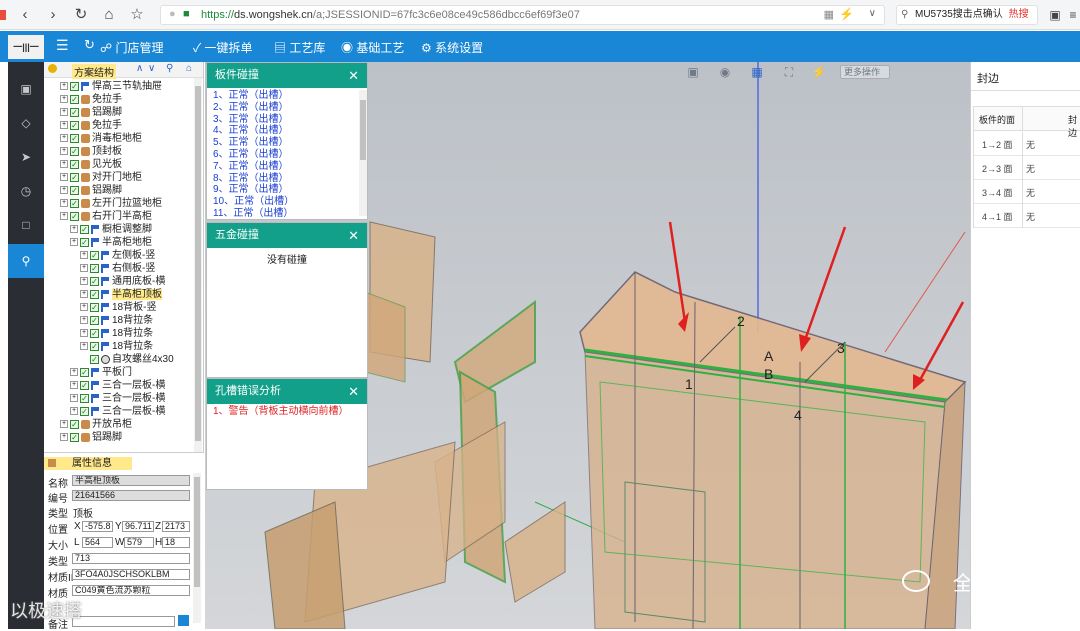 Image resolution: width=1080 pixels, height=631 pixels. What do you see at coordinates (26, 225) in the screenshot?
I see `trash-icon: □` at bounding box center [26, 225].